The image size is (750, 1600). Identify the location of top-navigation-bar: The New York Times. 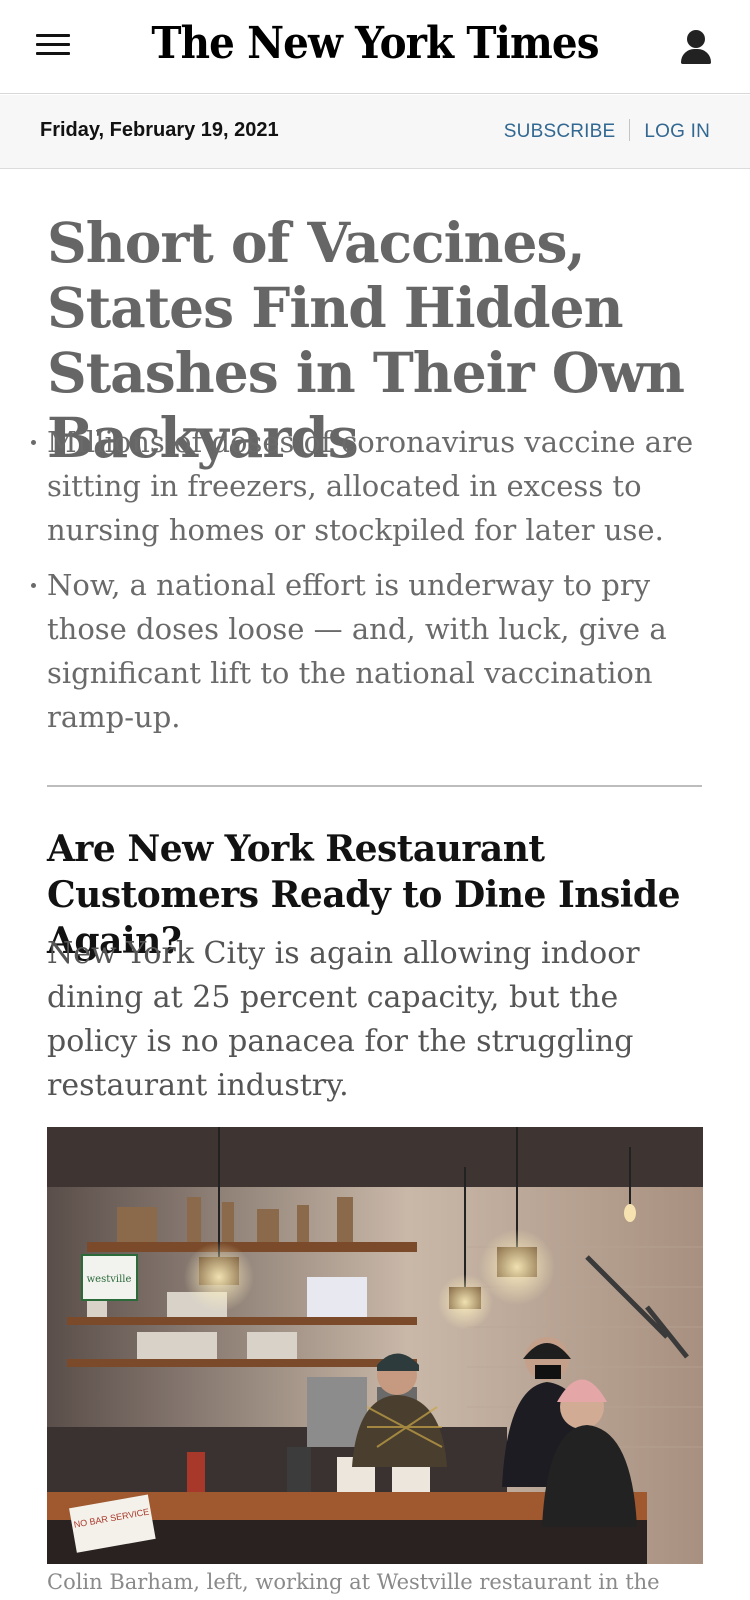
(375, 47).